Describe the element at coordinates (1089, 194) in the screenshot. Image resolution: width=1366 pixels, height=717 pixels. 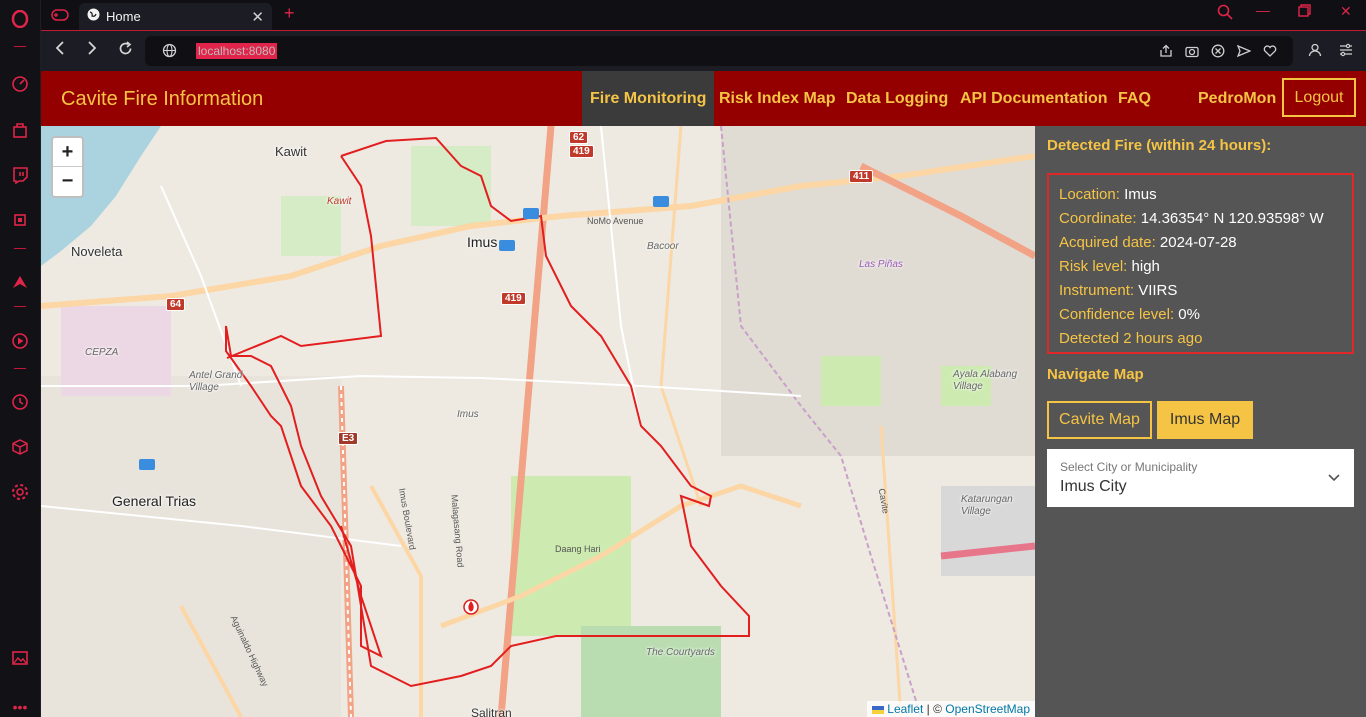
I see `fire-label: Location:` at that location.